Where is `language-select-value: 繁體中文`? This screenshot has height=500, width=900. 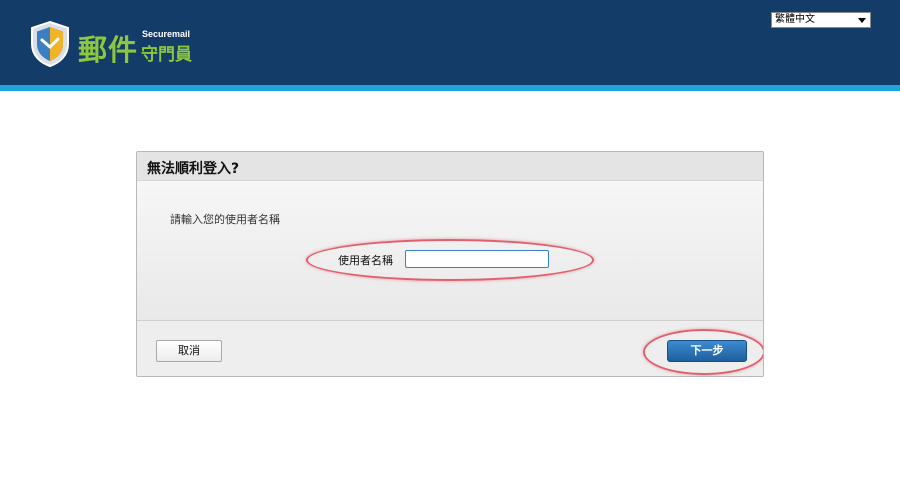 language-select-value: 繁體中文 is located at coordinates (795, 19).